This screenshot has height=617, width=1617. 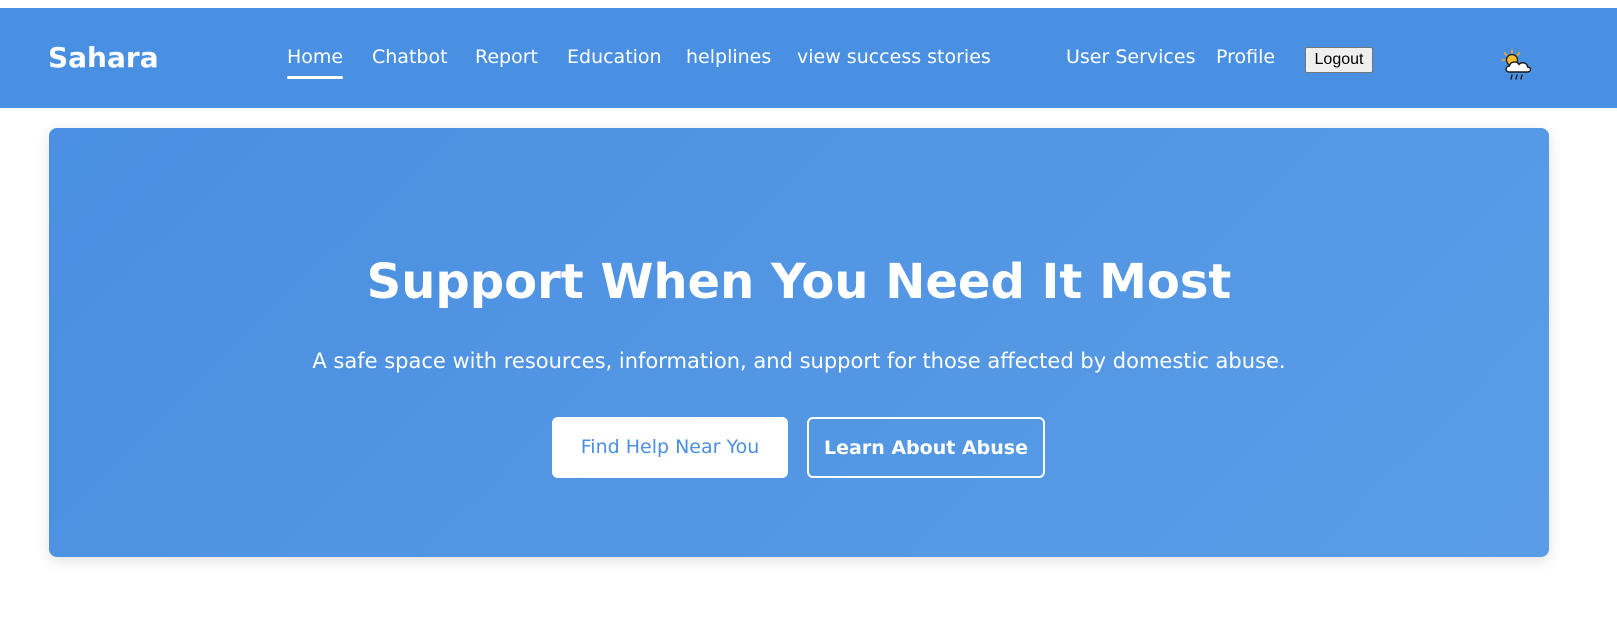 I want to click on nav-link-helplines: helplines, so click(x=728, y=57).